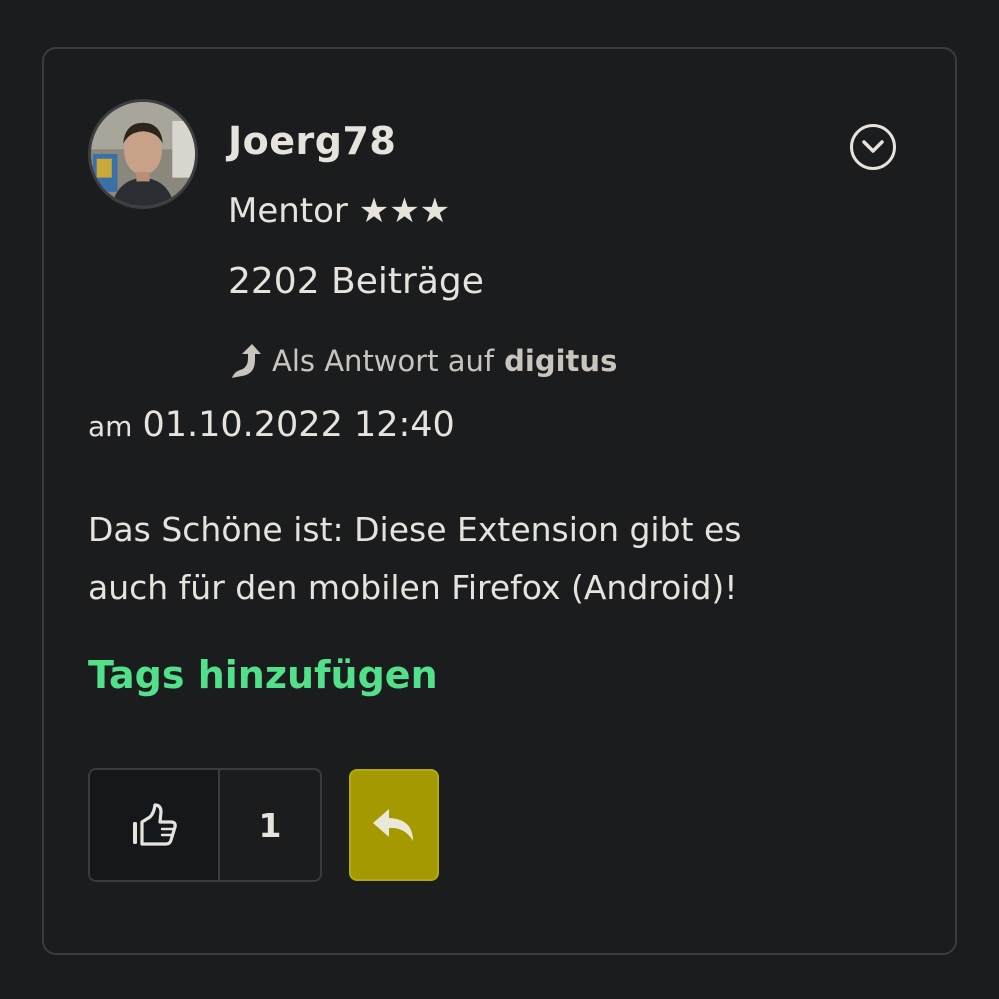 The width and height of the screenshot is (999, 999). I want to click on kudos-widget: 1, so click(205, 825).